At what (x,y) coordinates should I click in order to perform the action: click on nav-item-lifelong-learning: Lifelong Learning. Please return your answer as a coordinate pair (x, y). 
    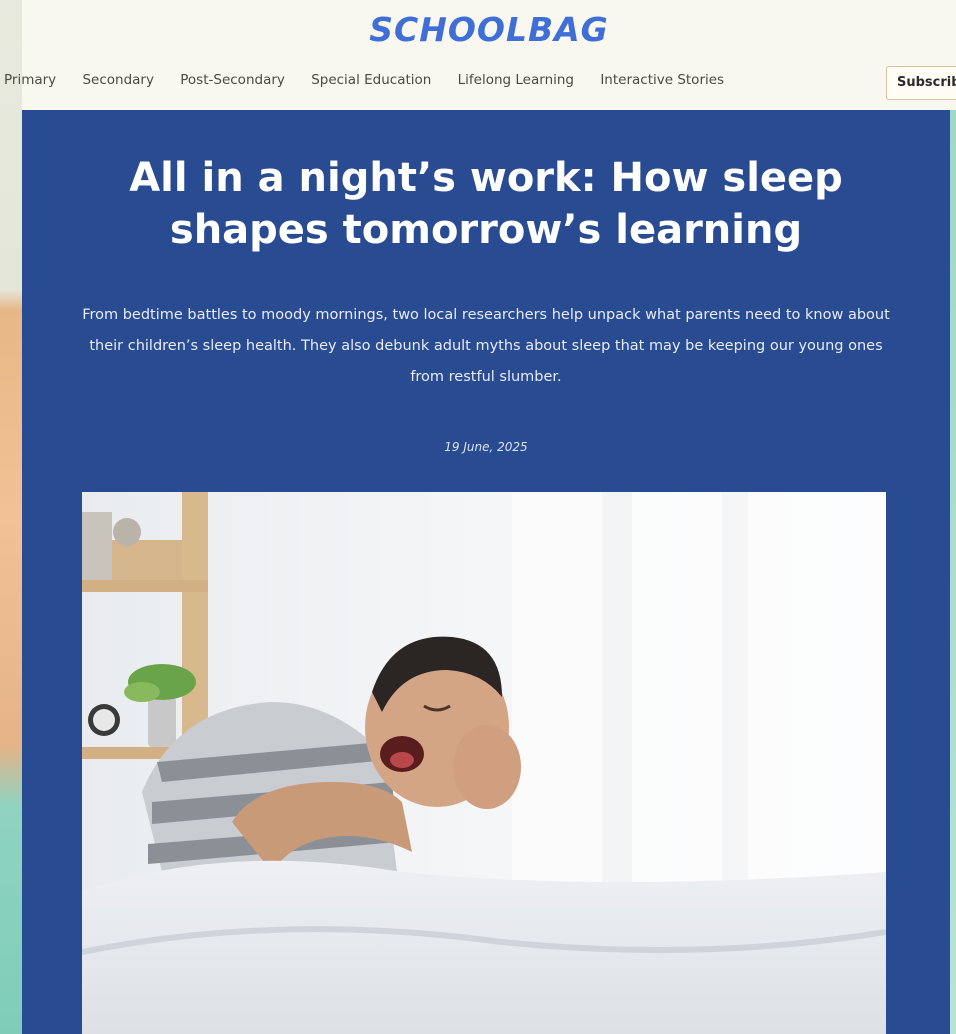
    Looking at the image, I should click on (516, 80).